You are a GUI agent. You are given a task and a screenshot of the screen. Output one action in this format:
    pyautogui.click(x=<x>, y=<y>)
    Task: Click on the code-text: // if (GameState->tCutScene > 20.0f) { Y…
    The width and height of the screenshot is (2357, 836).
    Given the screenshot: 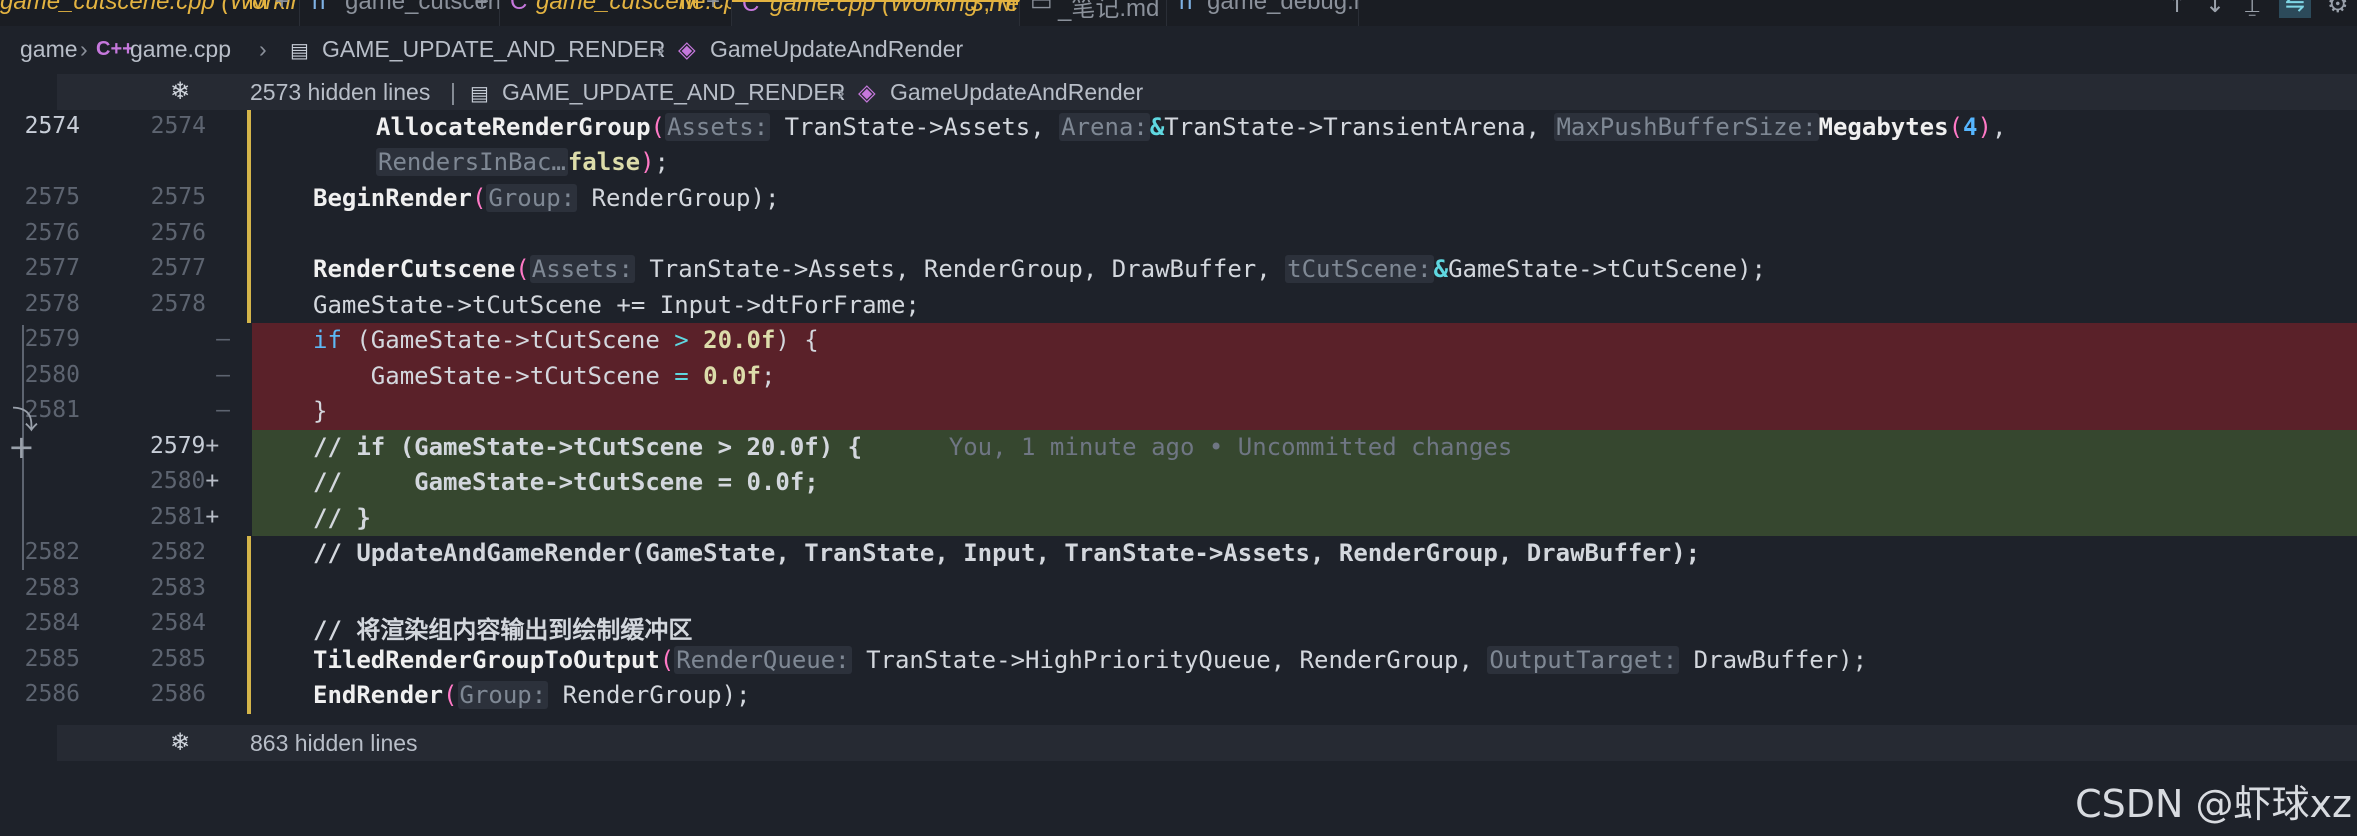 What is the action you would take?
    pyautogui.click(x=913, y=446)
    